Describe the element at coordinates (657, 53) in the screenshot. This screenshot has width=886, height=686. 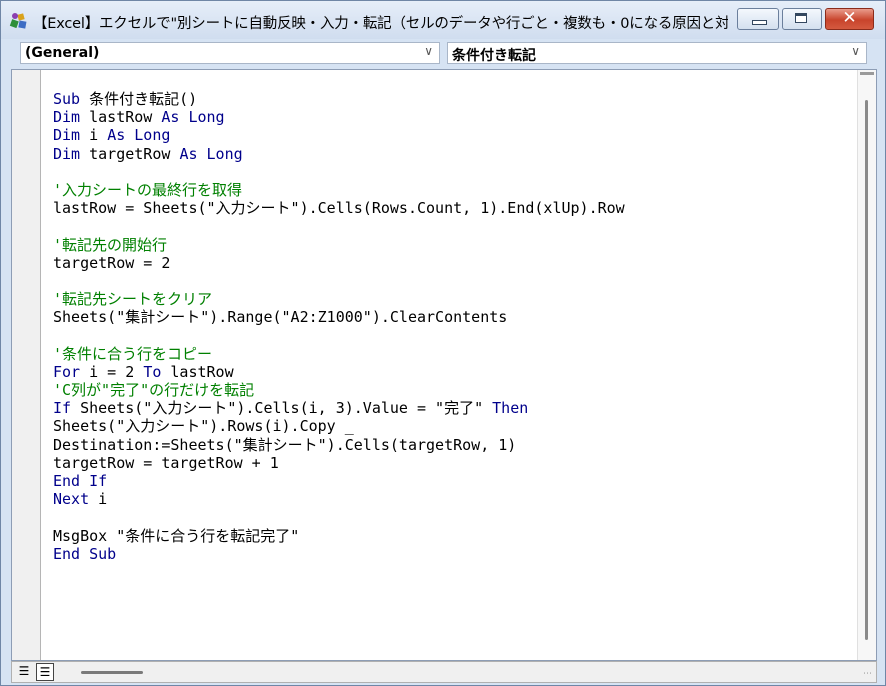
I see `procedure-combobox: 条件付き転記 ∨` at that location.